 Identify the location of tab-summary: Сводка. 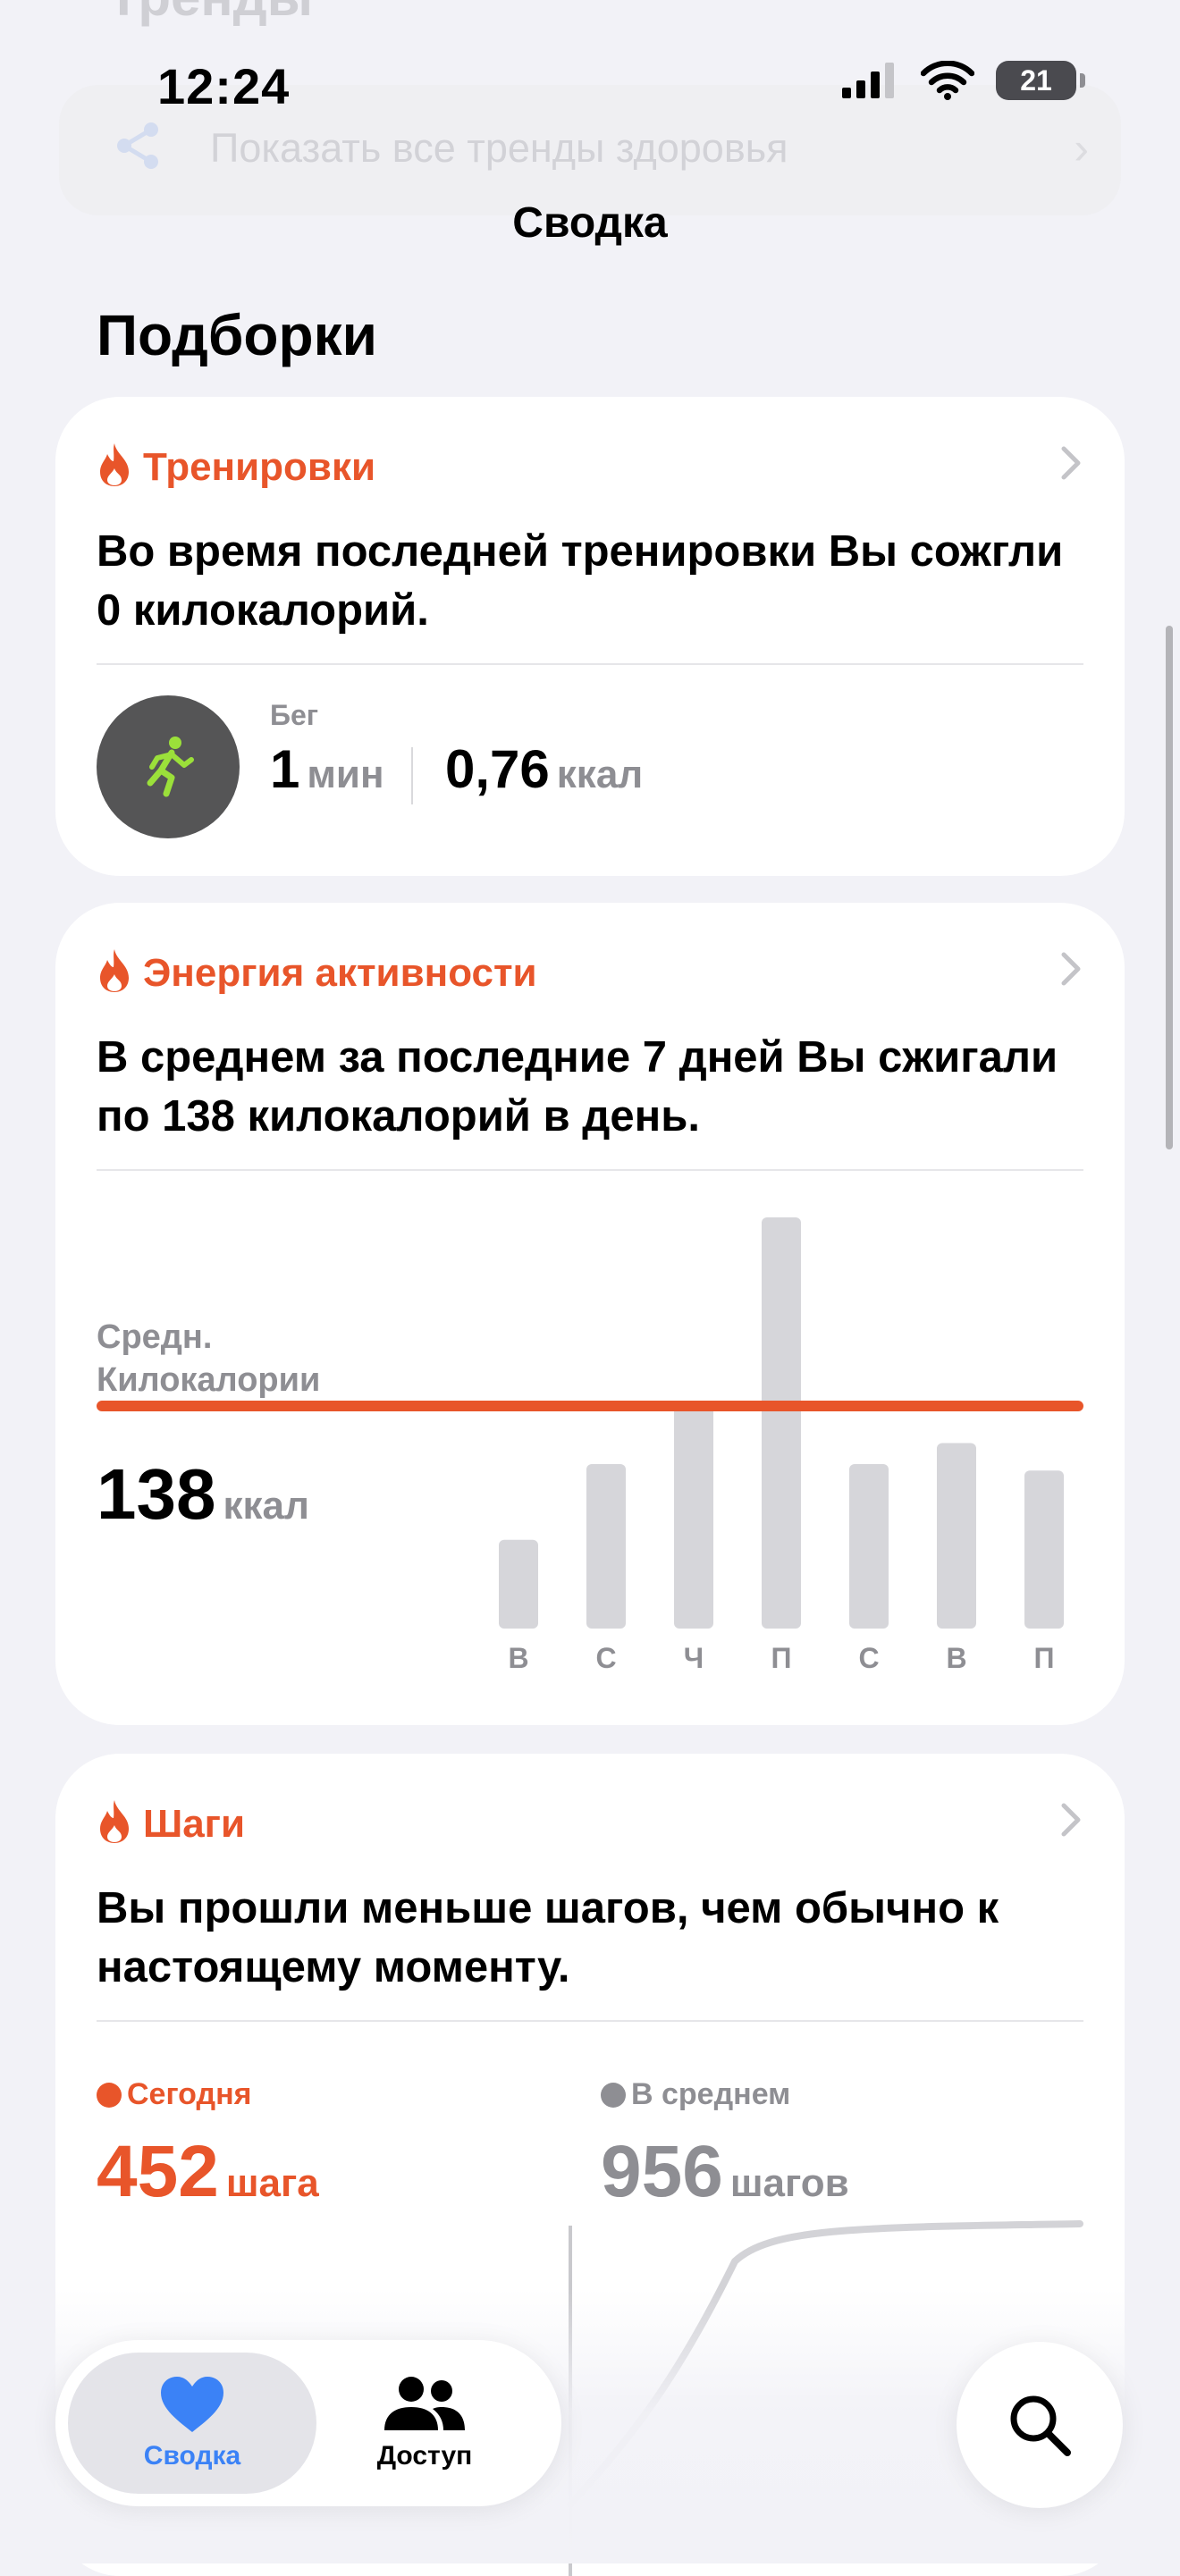
(192, 2424).